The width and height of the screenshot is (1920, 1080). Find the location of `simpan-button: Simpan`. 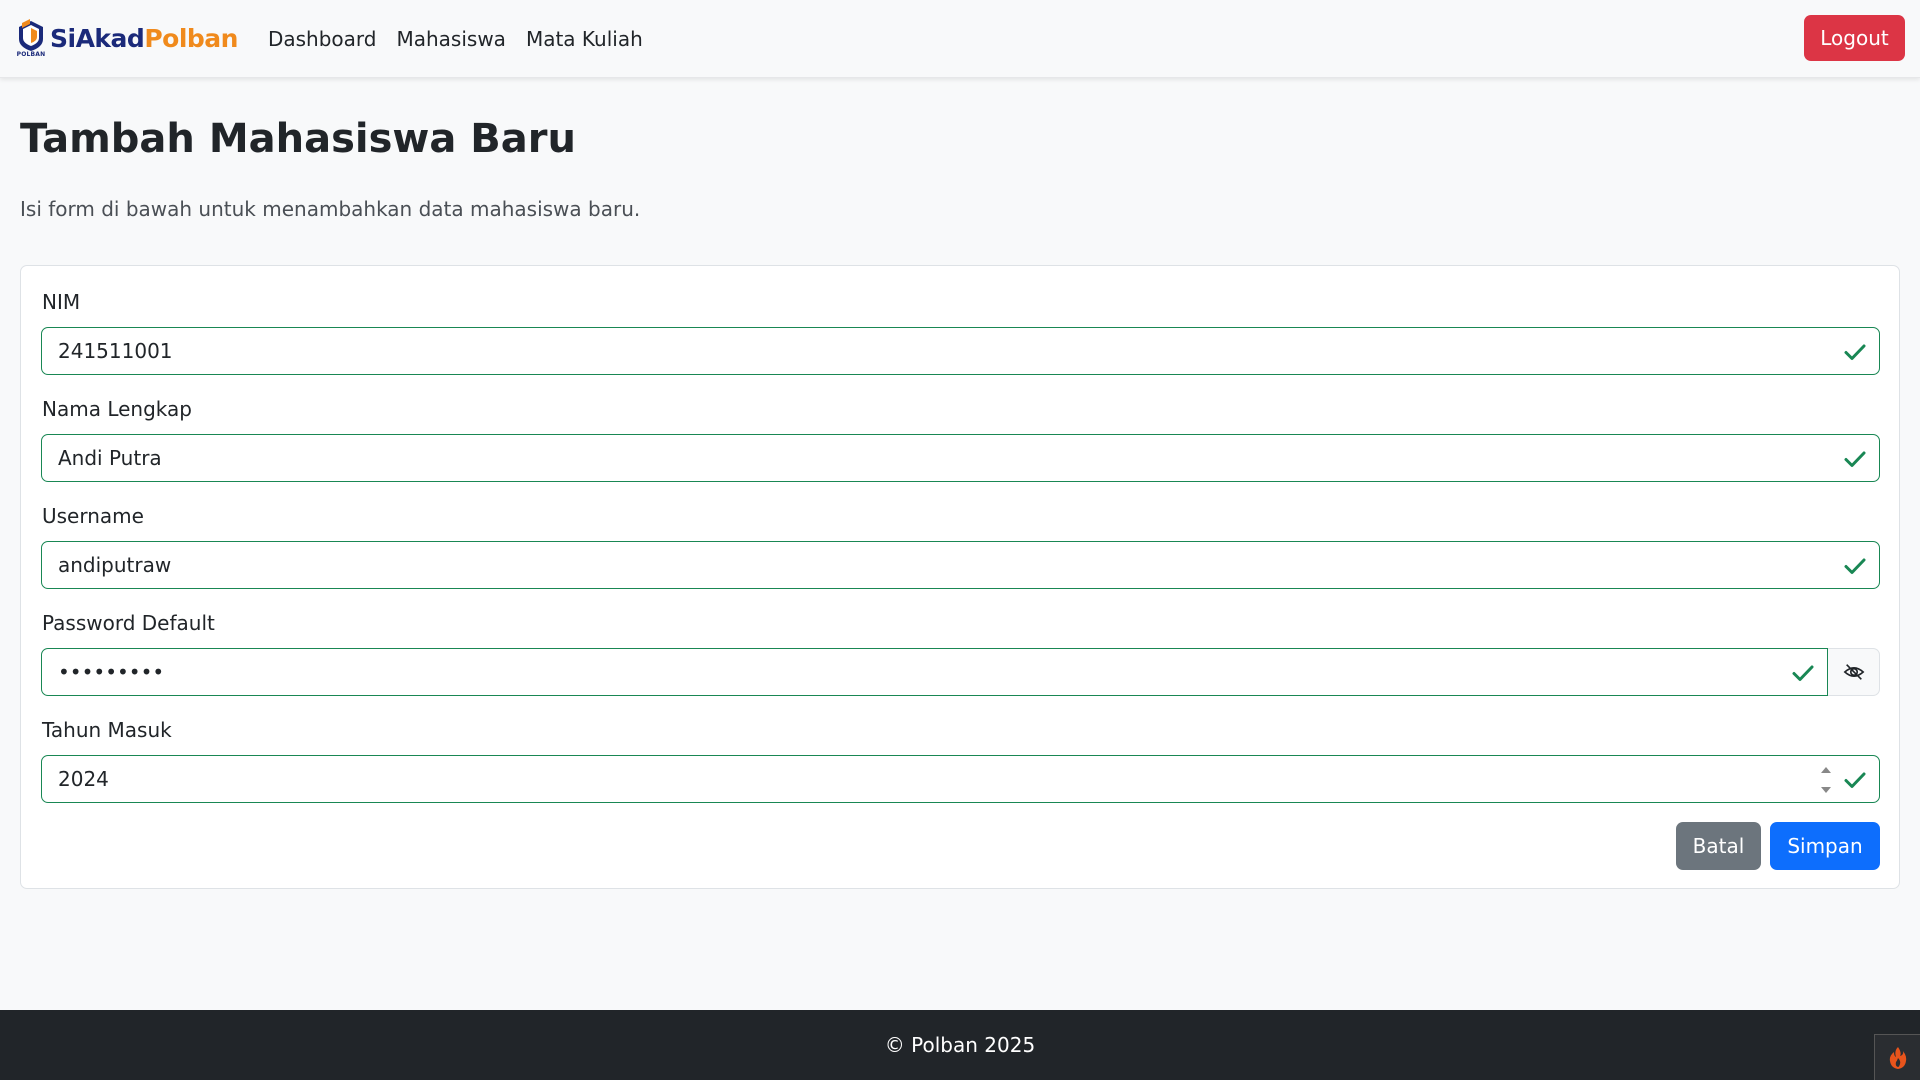

simpan-button: Simpan is located at coordinates (1825, 846).